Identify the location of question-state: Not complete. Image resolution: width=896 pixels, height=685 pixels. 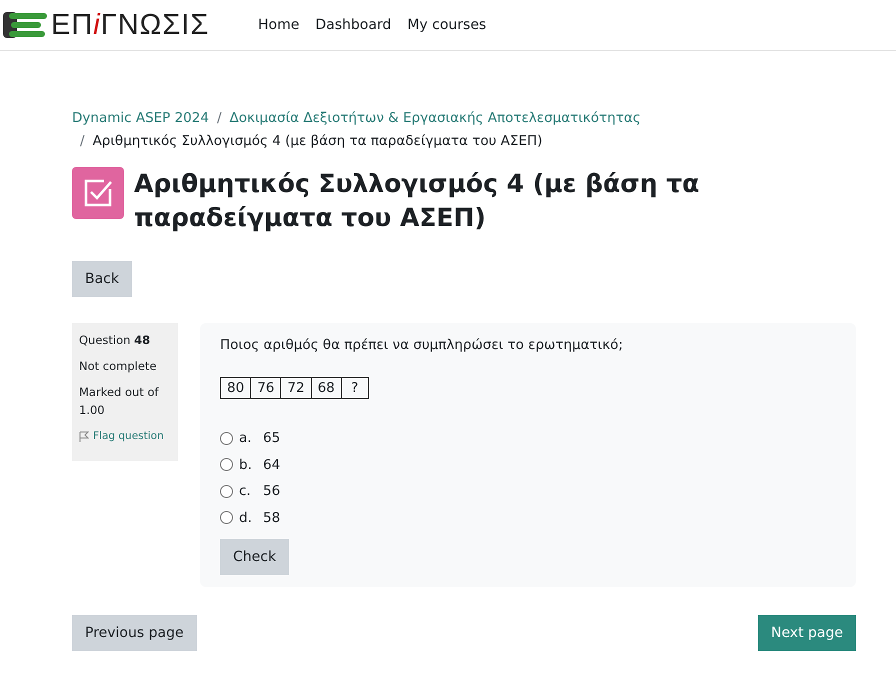
(118, 366).